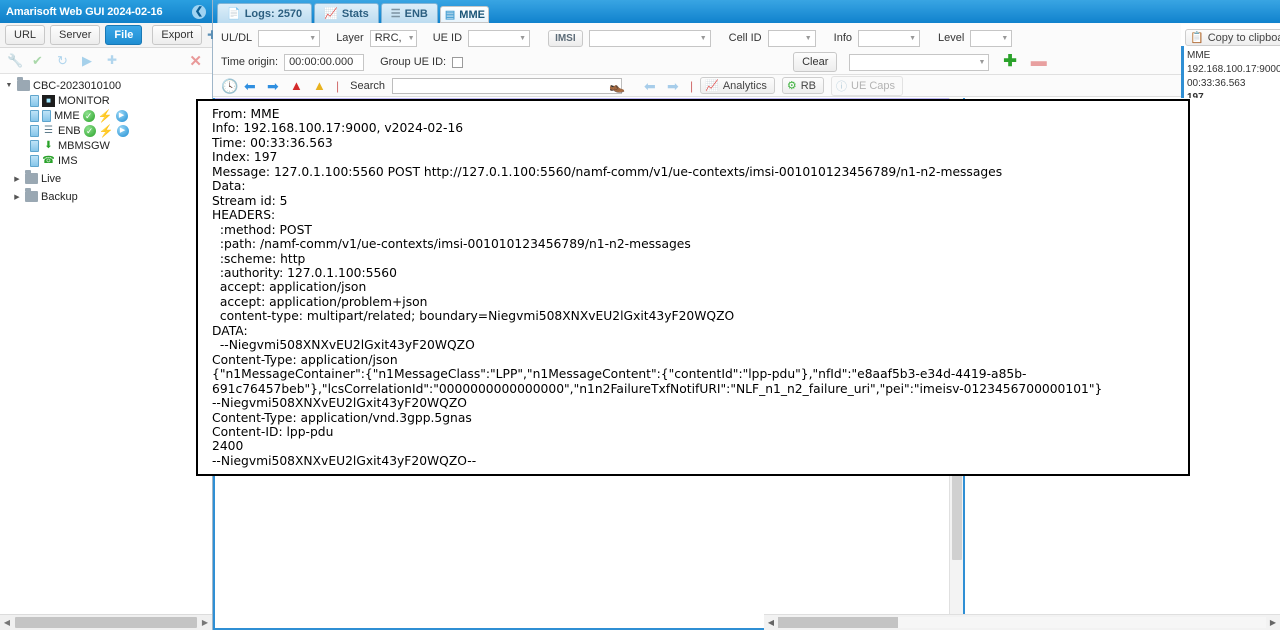 This screenshot has width=1280, height=630. Describe the element at coordinates (108, 85) in the screenshot. I see `tree-item-cbc: ▼ CBC-2023010100` at that location.